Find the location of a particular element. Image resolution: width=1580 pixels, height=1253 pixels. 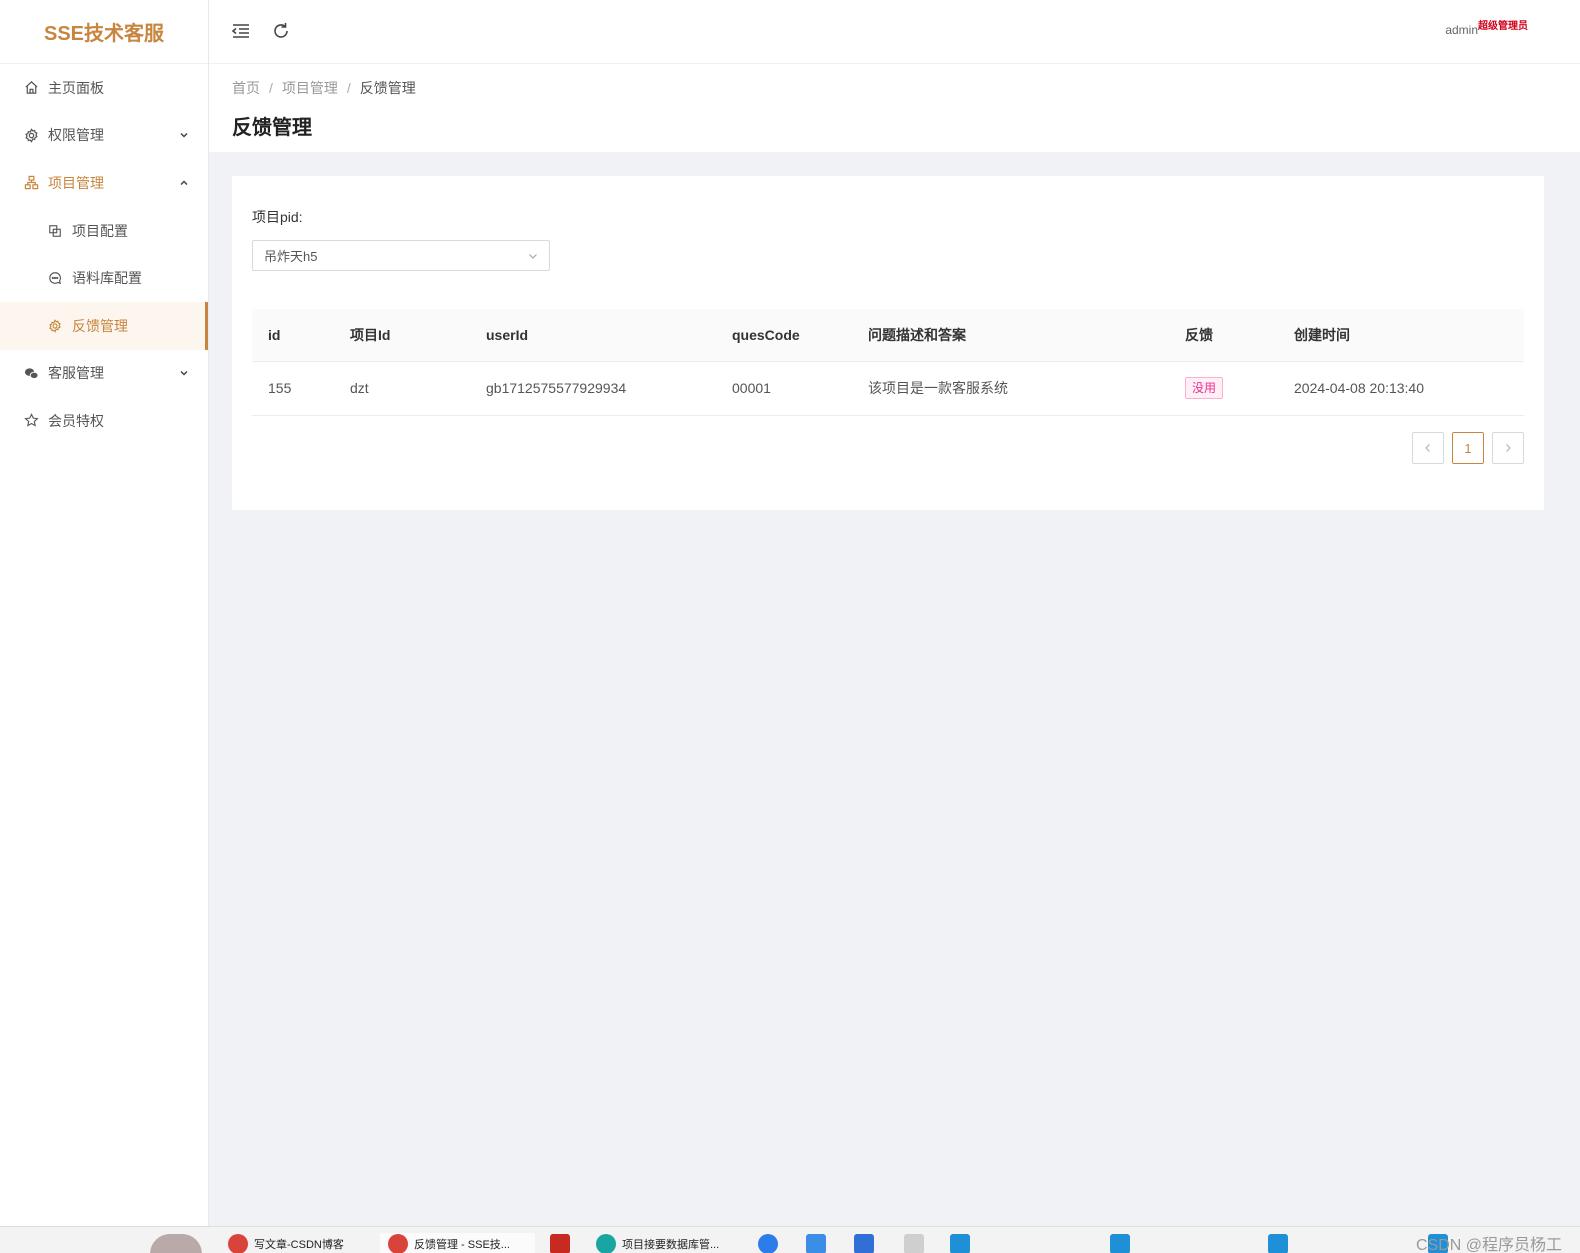

home-icon is located at coordinates (31, 88).